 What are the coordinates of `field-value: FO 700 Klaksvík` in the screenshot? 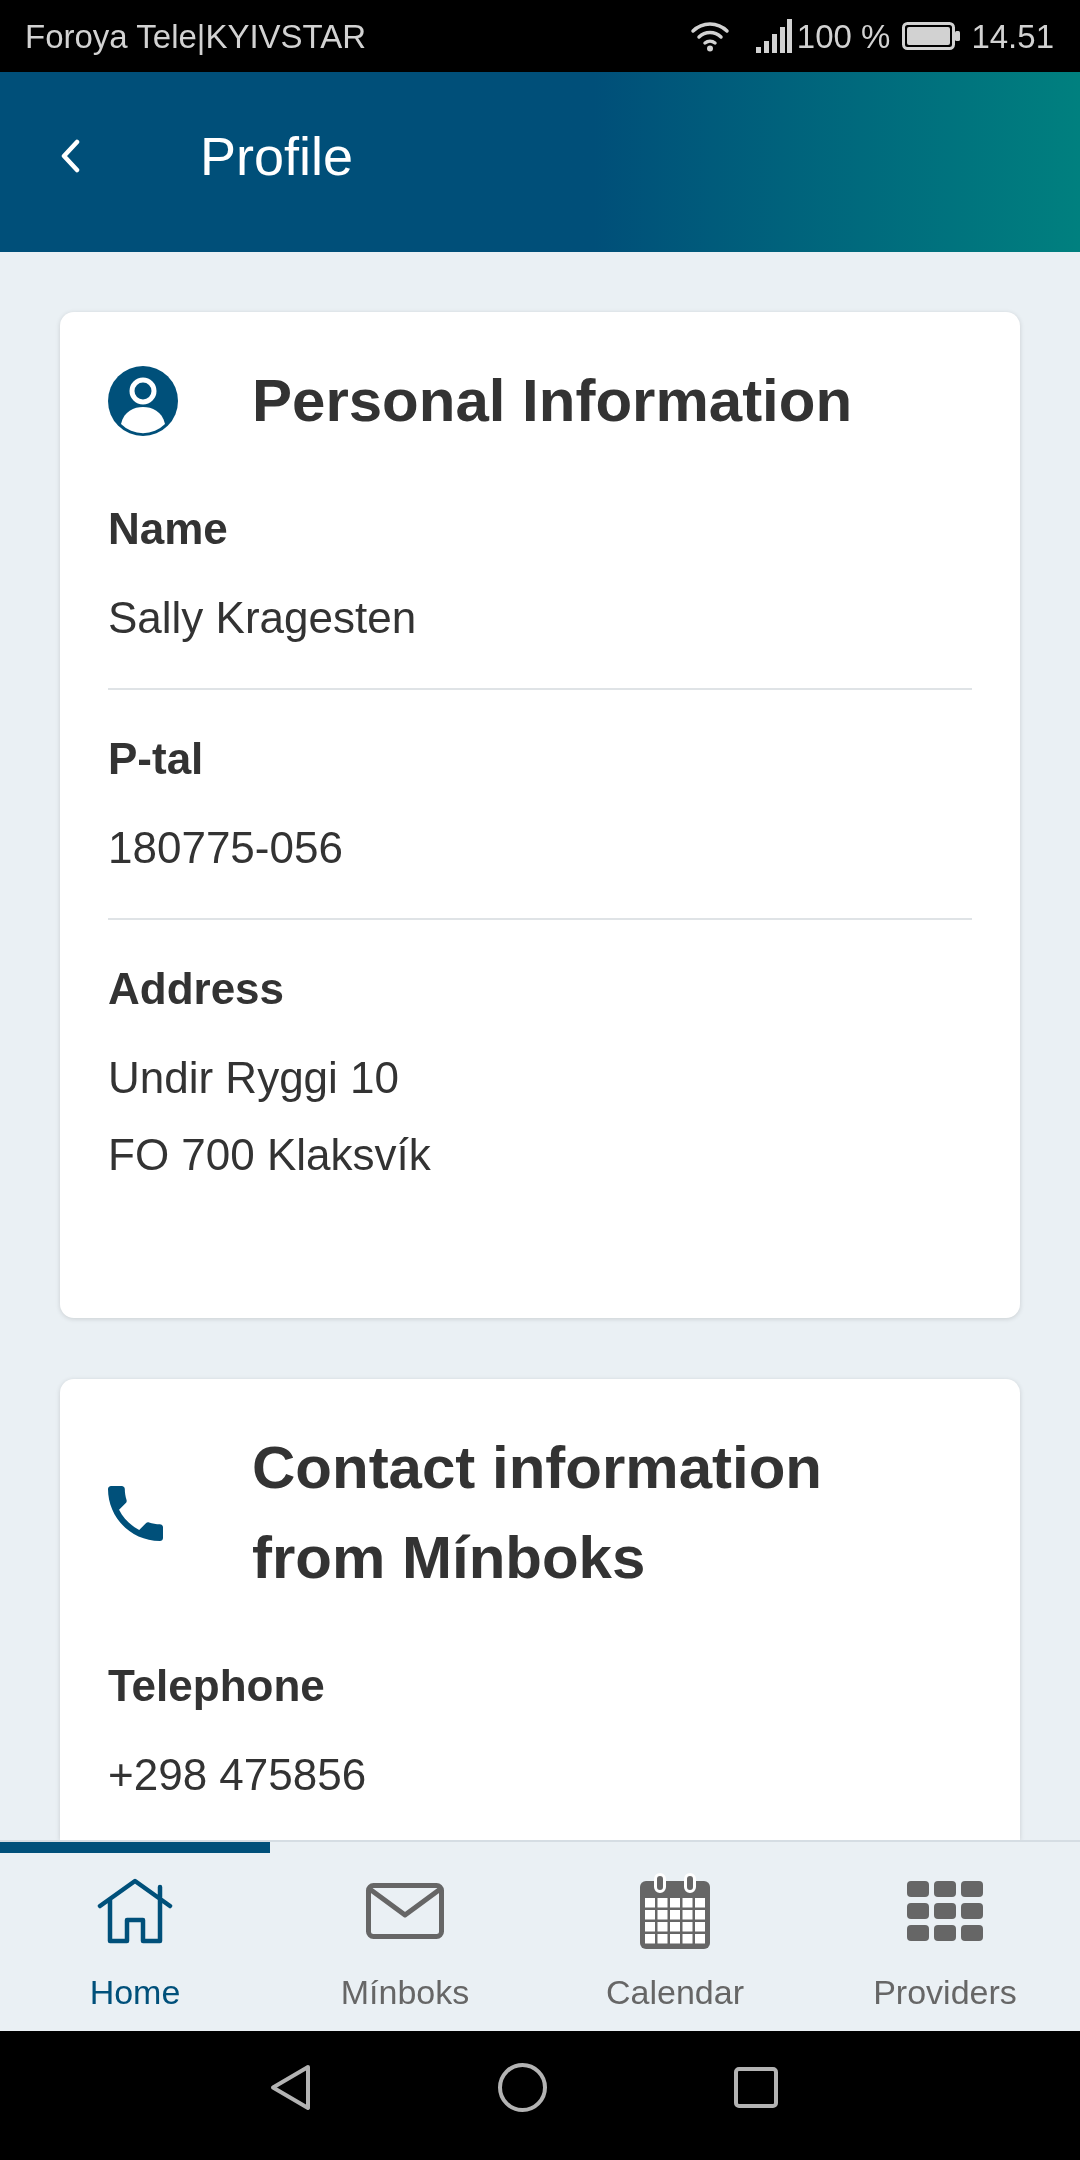 It's located at (269, 1155).